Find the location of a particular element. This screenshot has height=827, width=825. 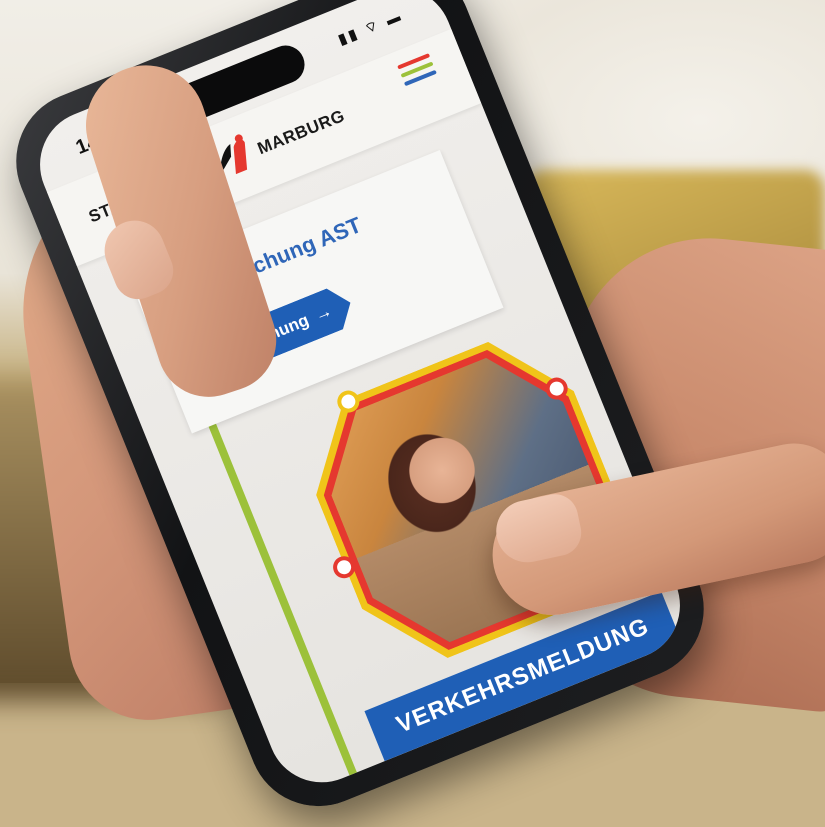

hamburger-menu-icon is located at coordinates (417, 70).